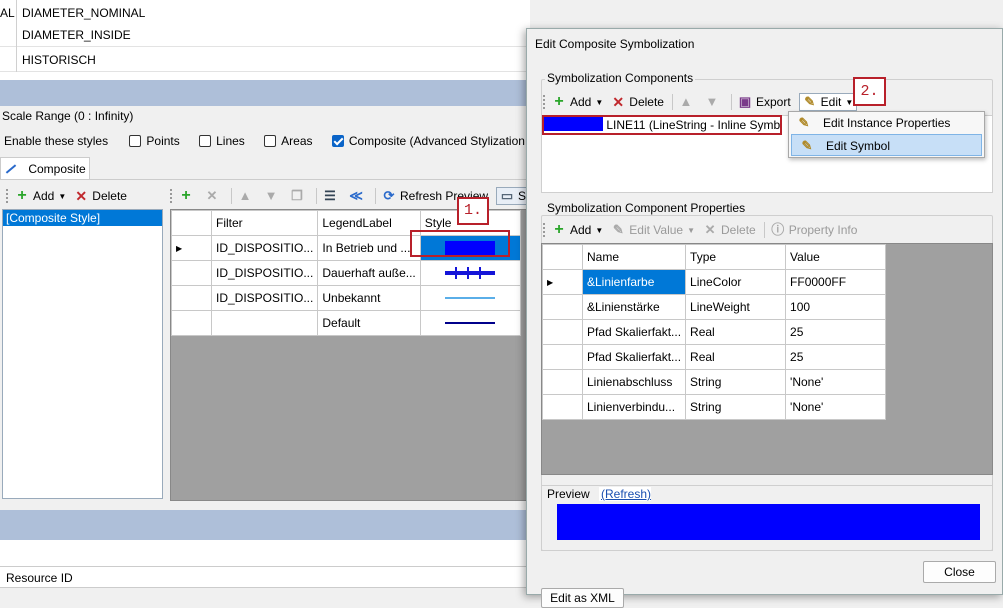  I want to click on table-header: Name Type Value, so click(714, 257).